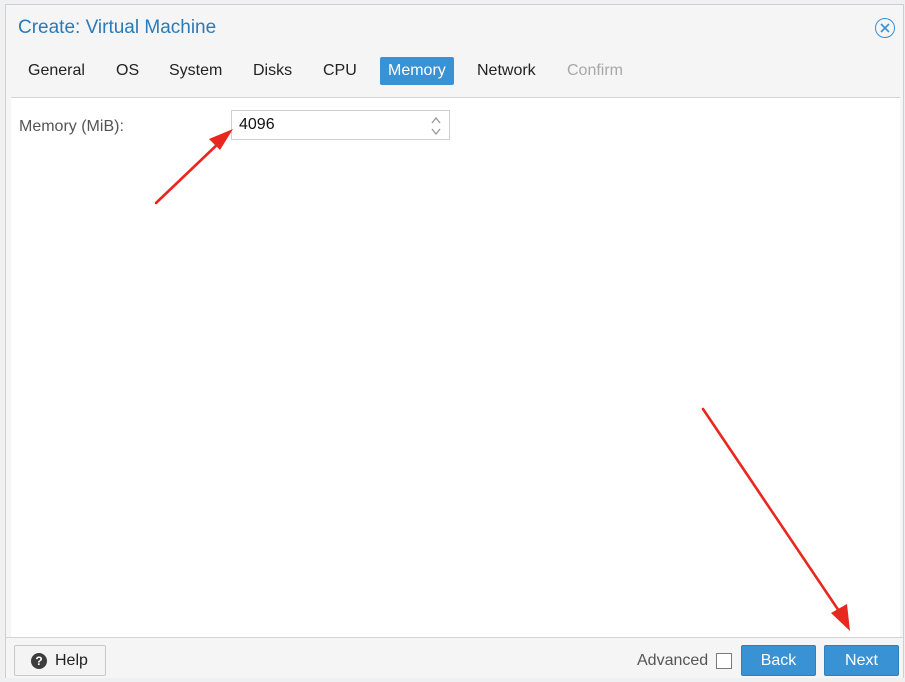 The height and width of the screenshot is (682, 905). Describe the element at coordinates (117, 27) in the screenshot. I see `dialog-title: Create: Virtual Machine` at that location.